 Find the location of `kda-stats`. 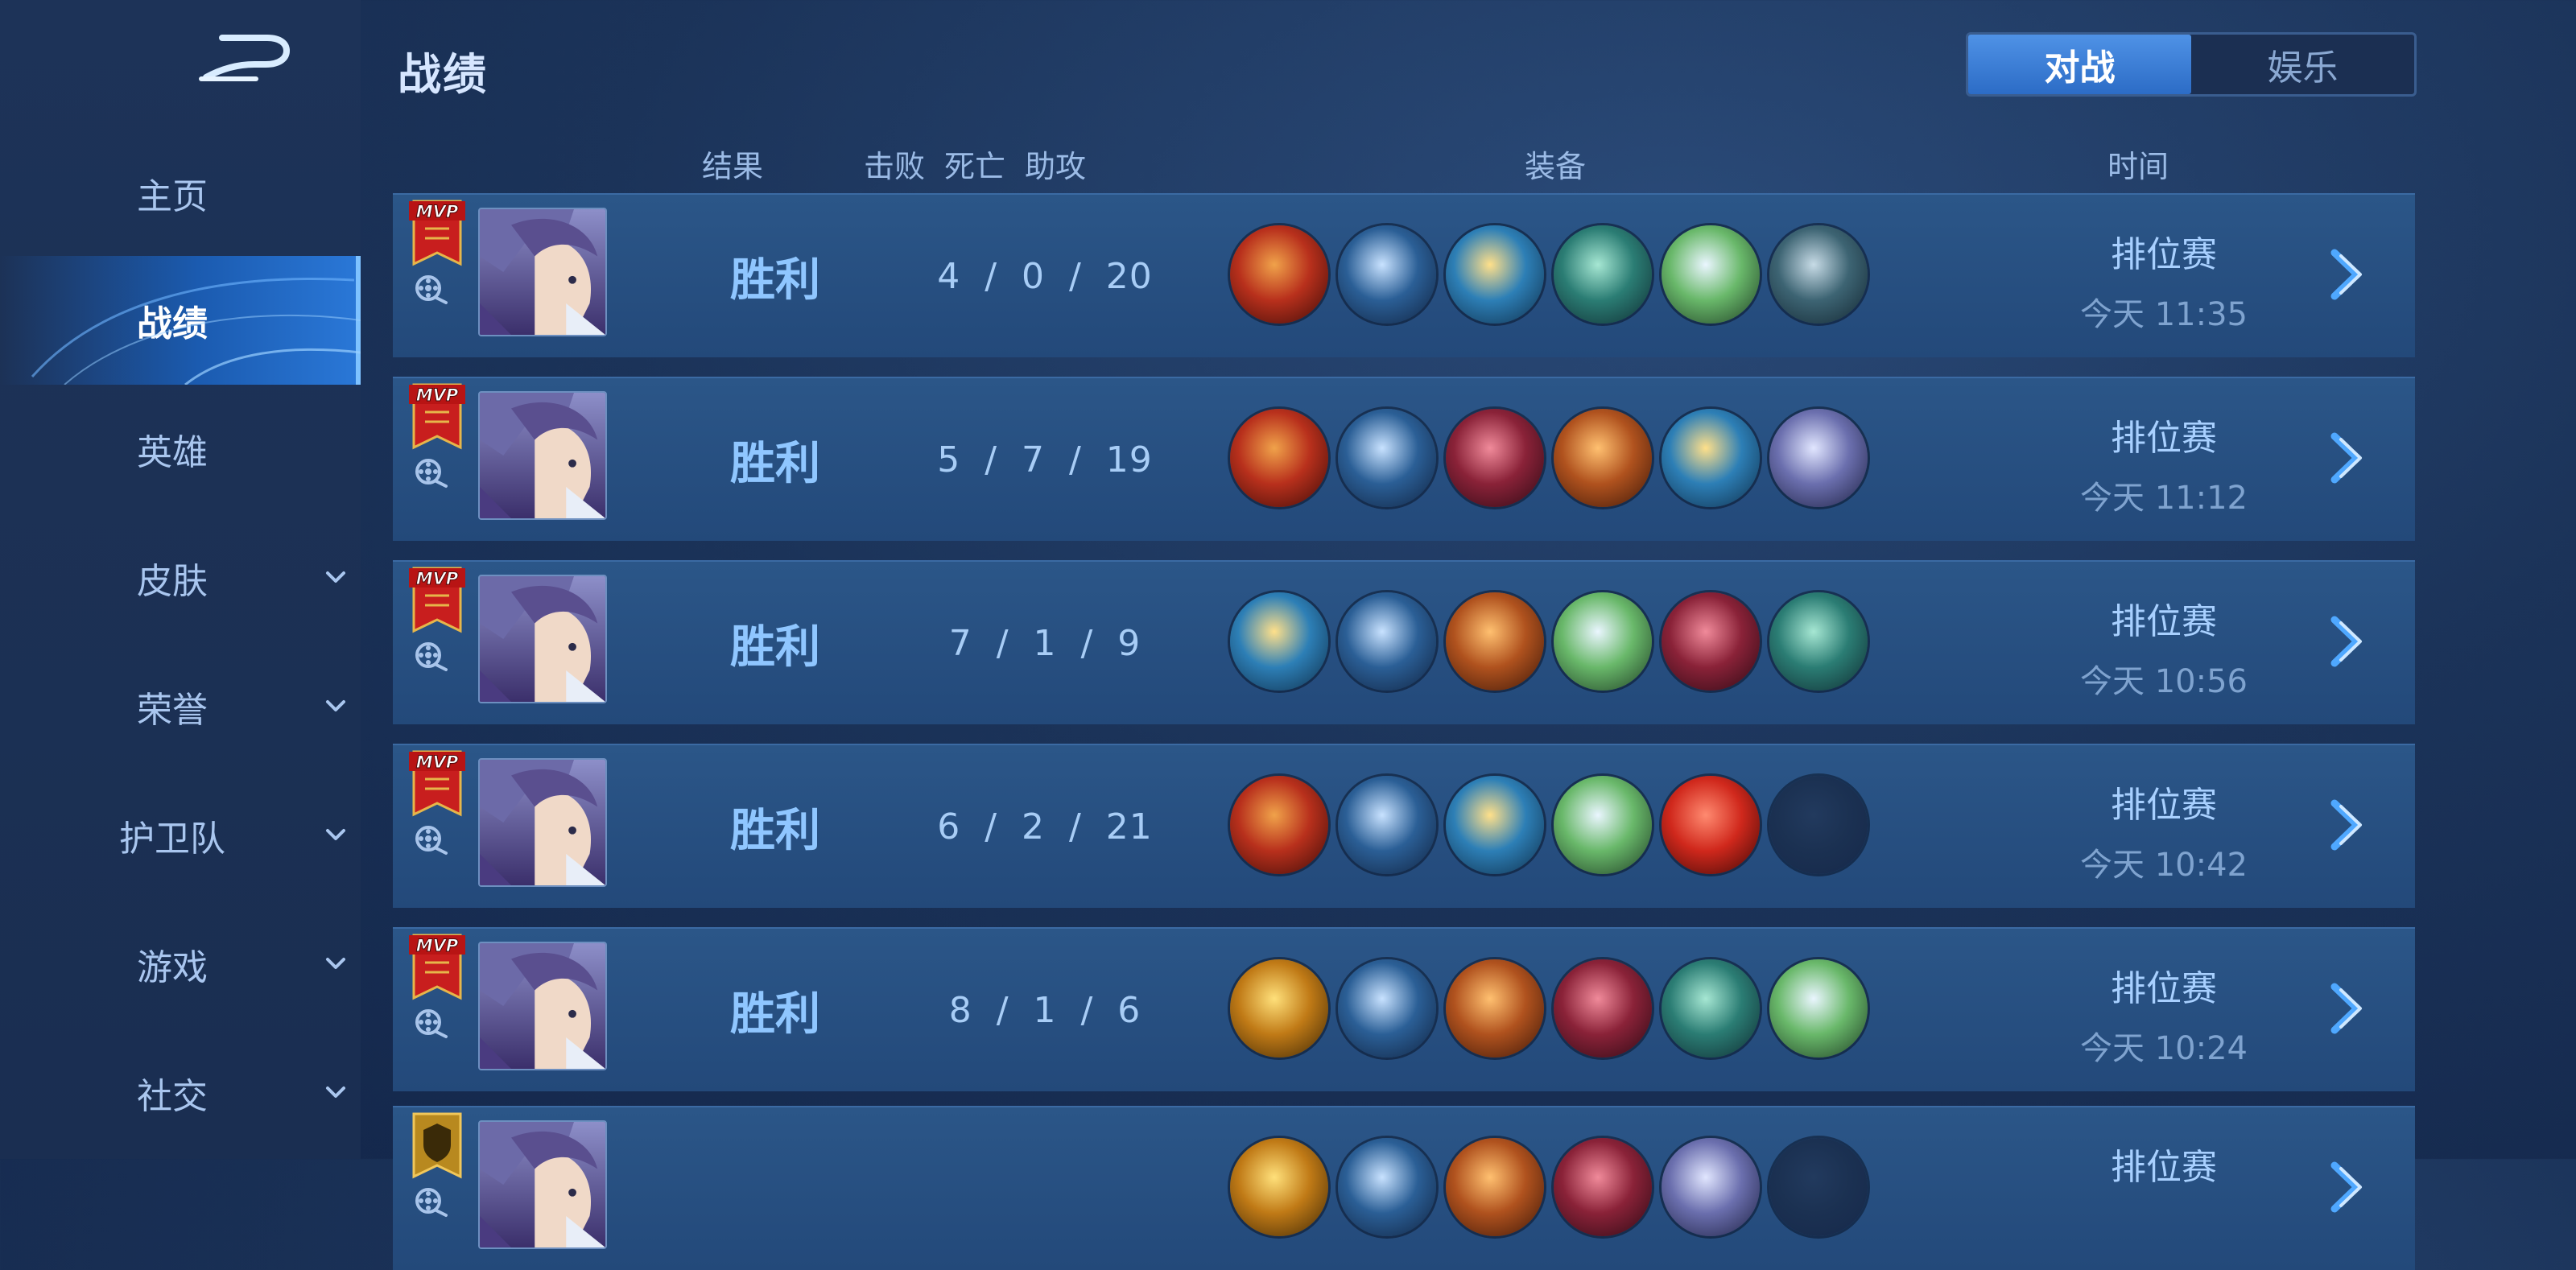

kda-stats is located at coordinates (1045, 1188).